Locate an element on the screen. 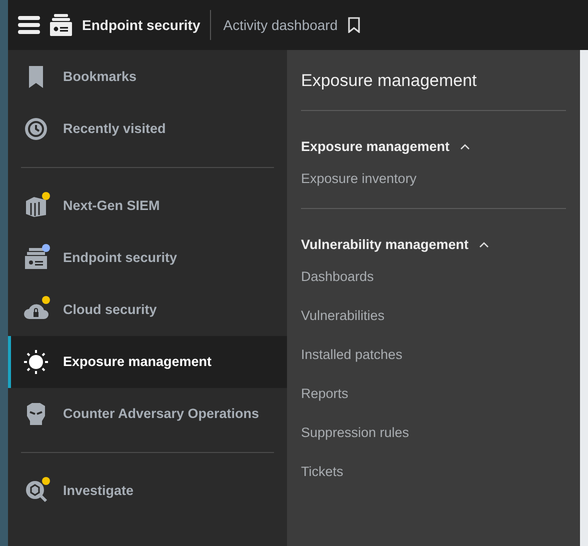 This screenshot has height=546, width=588. section-header: Exposure management is located at coordinates (385, 146).